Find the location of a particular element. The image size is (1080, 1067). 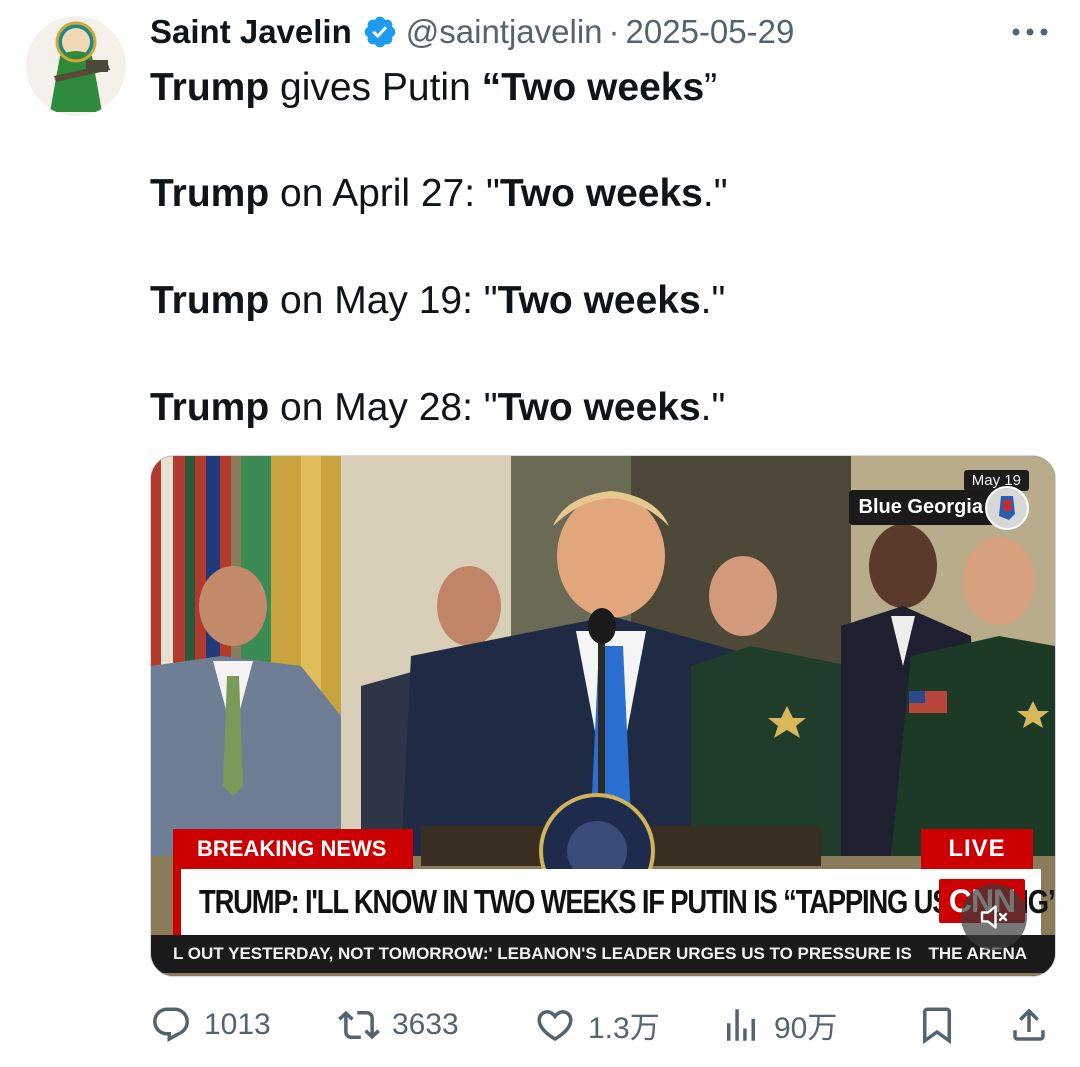

like-count: 1.3万 is located at coordinates (624, 1028).